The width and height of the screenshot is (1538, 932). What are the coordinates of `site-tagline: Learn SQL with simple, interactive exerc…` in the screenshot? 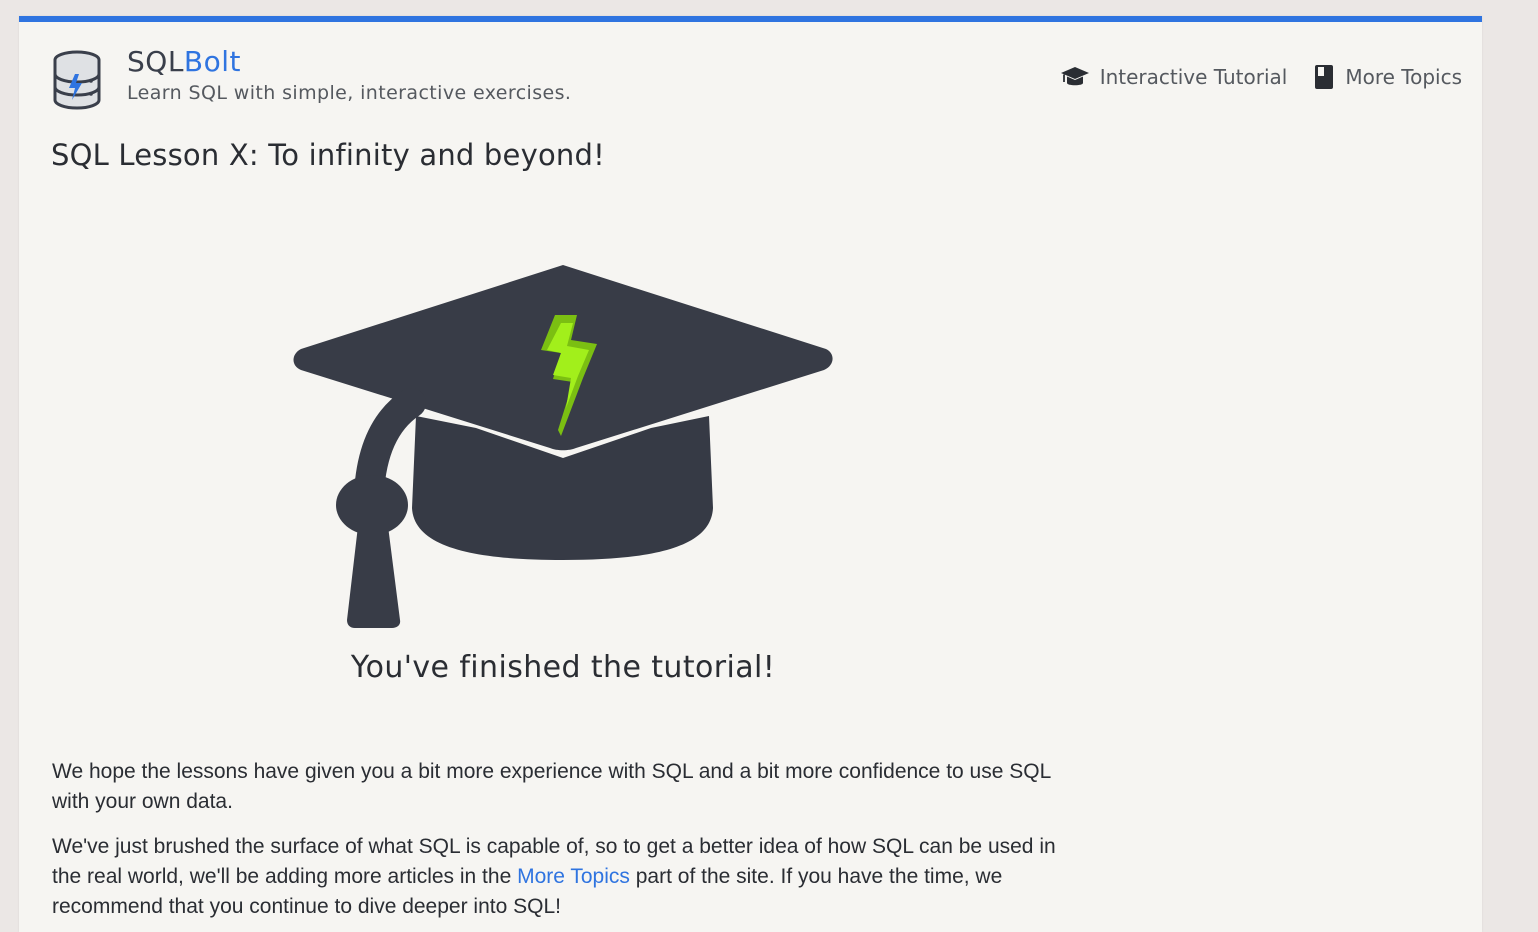 It's located at (349, 93).